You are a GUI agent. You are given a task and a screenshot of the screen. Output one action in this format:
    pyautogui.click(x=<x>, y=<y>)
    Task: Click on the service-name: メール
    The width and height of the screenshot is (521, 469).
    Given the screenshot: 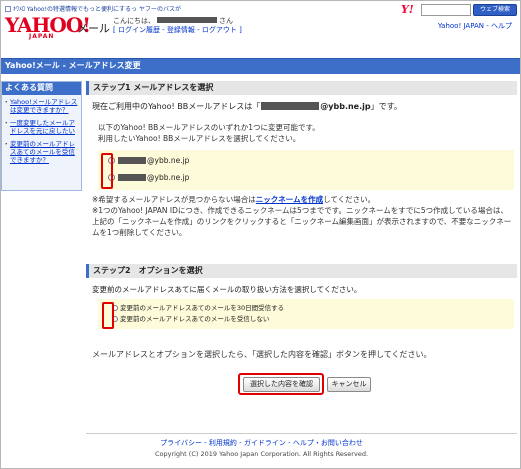 What is the action you would take?
    pyautogui.click(x=93, y=28)
    